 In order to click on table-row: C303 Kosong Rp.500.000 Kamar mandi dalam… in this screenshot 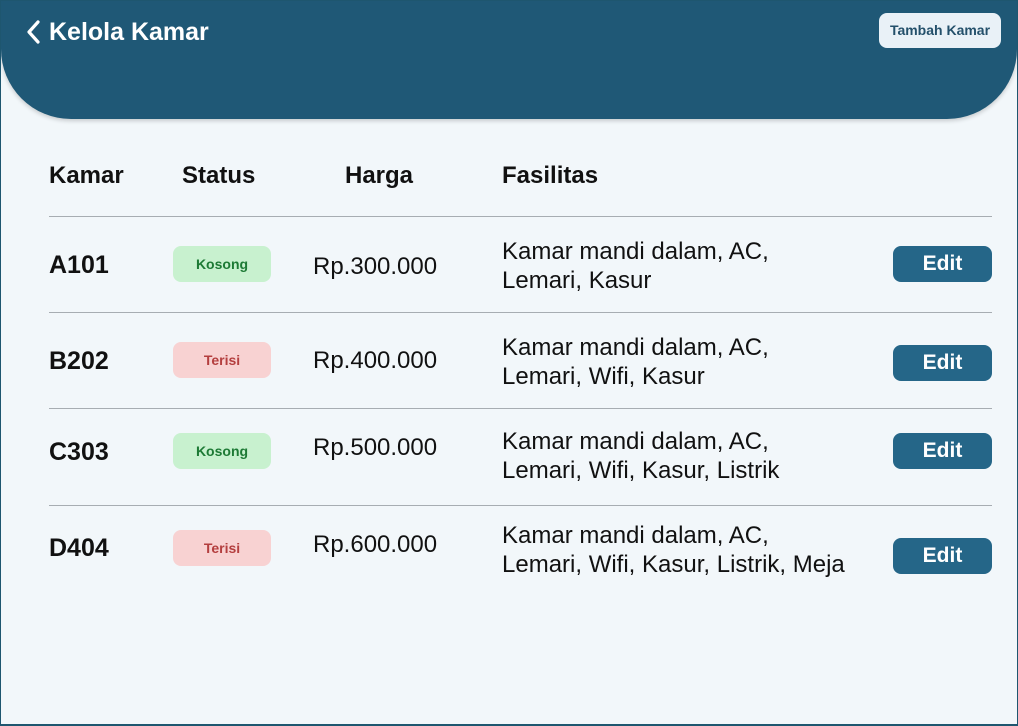, I will do `click(520, 457)`.